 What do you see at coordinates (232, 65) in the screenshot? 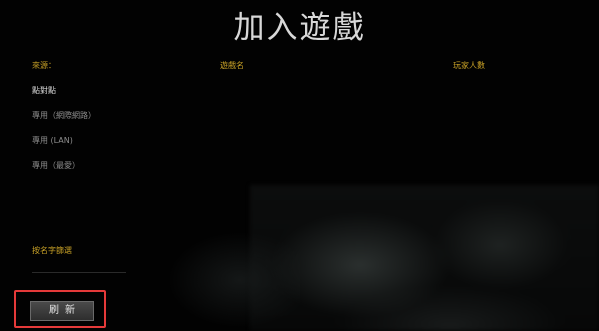
I see `game-name-column-header: 遊戲名` at bounding box center [232, 65].